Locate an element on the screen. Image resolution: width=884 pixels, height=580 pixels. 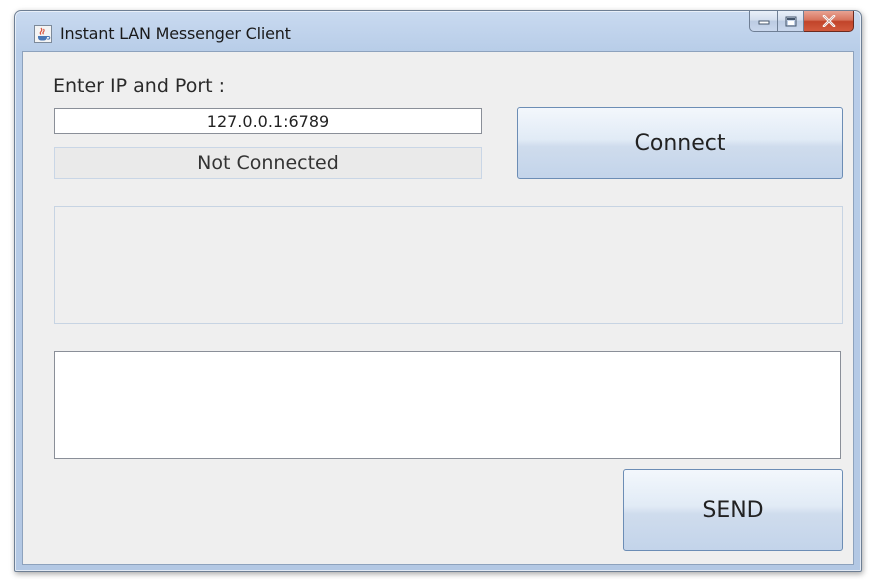
close-icon is located at coordinates (828, 21).